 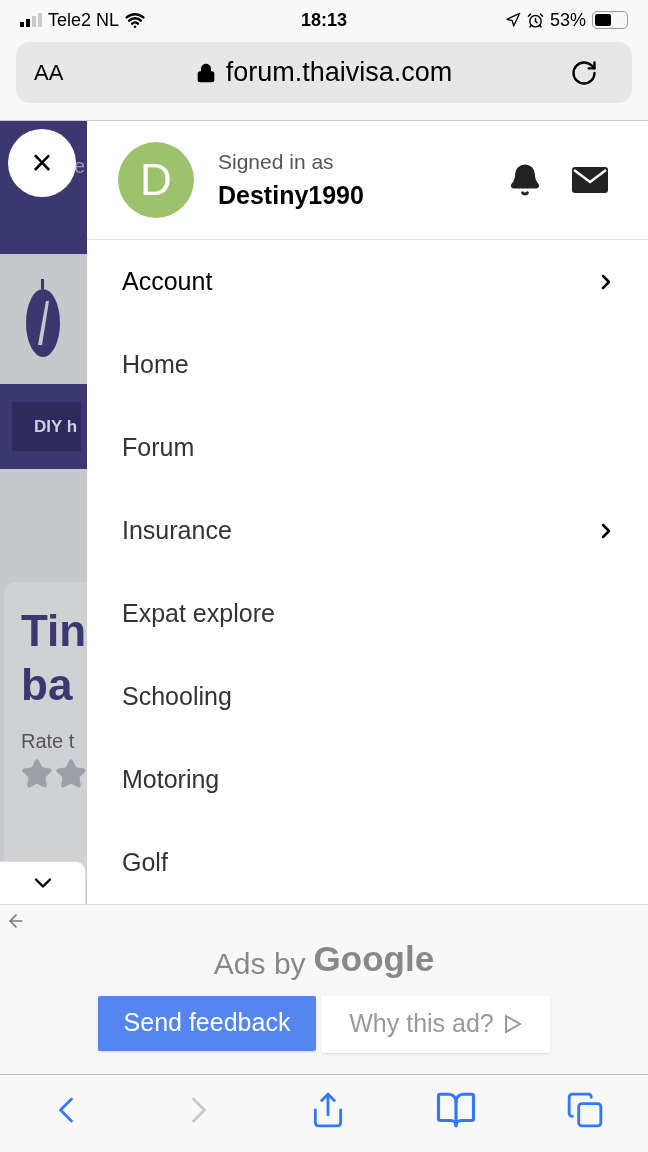 I want to click on battery-icon, so click(x=610, y=20).